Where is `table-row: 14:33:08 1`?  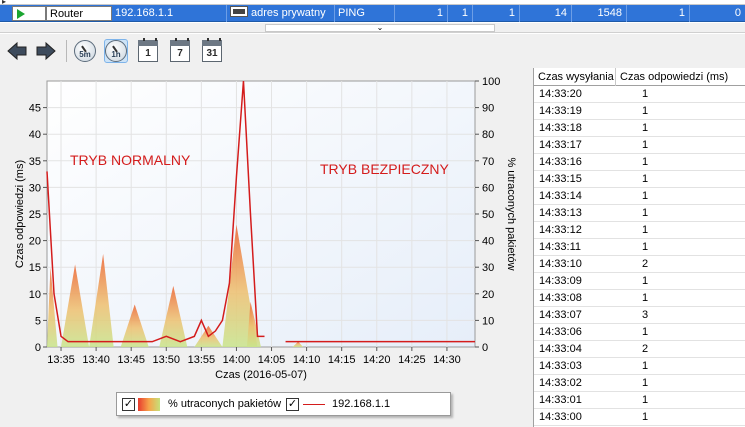
table-row: 14:33:08 1 is located at coordinates (639, 298).